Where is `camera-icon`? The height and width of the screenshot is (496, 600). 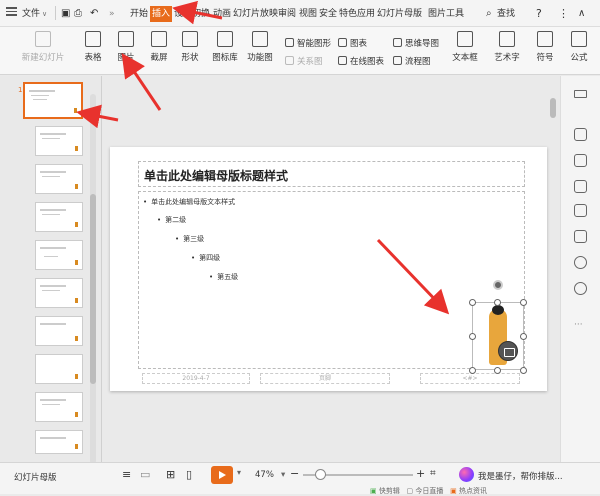 camera-icon is located at coordinates (508, 351).